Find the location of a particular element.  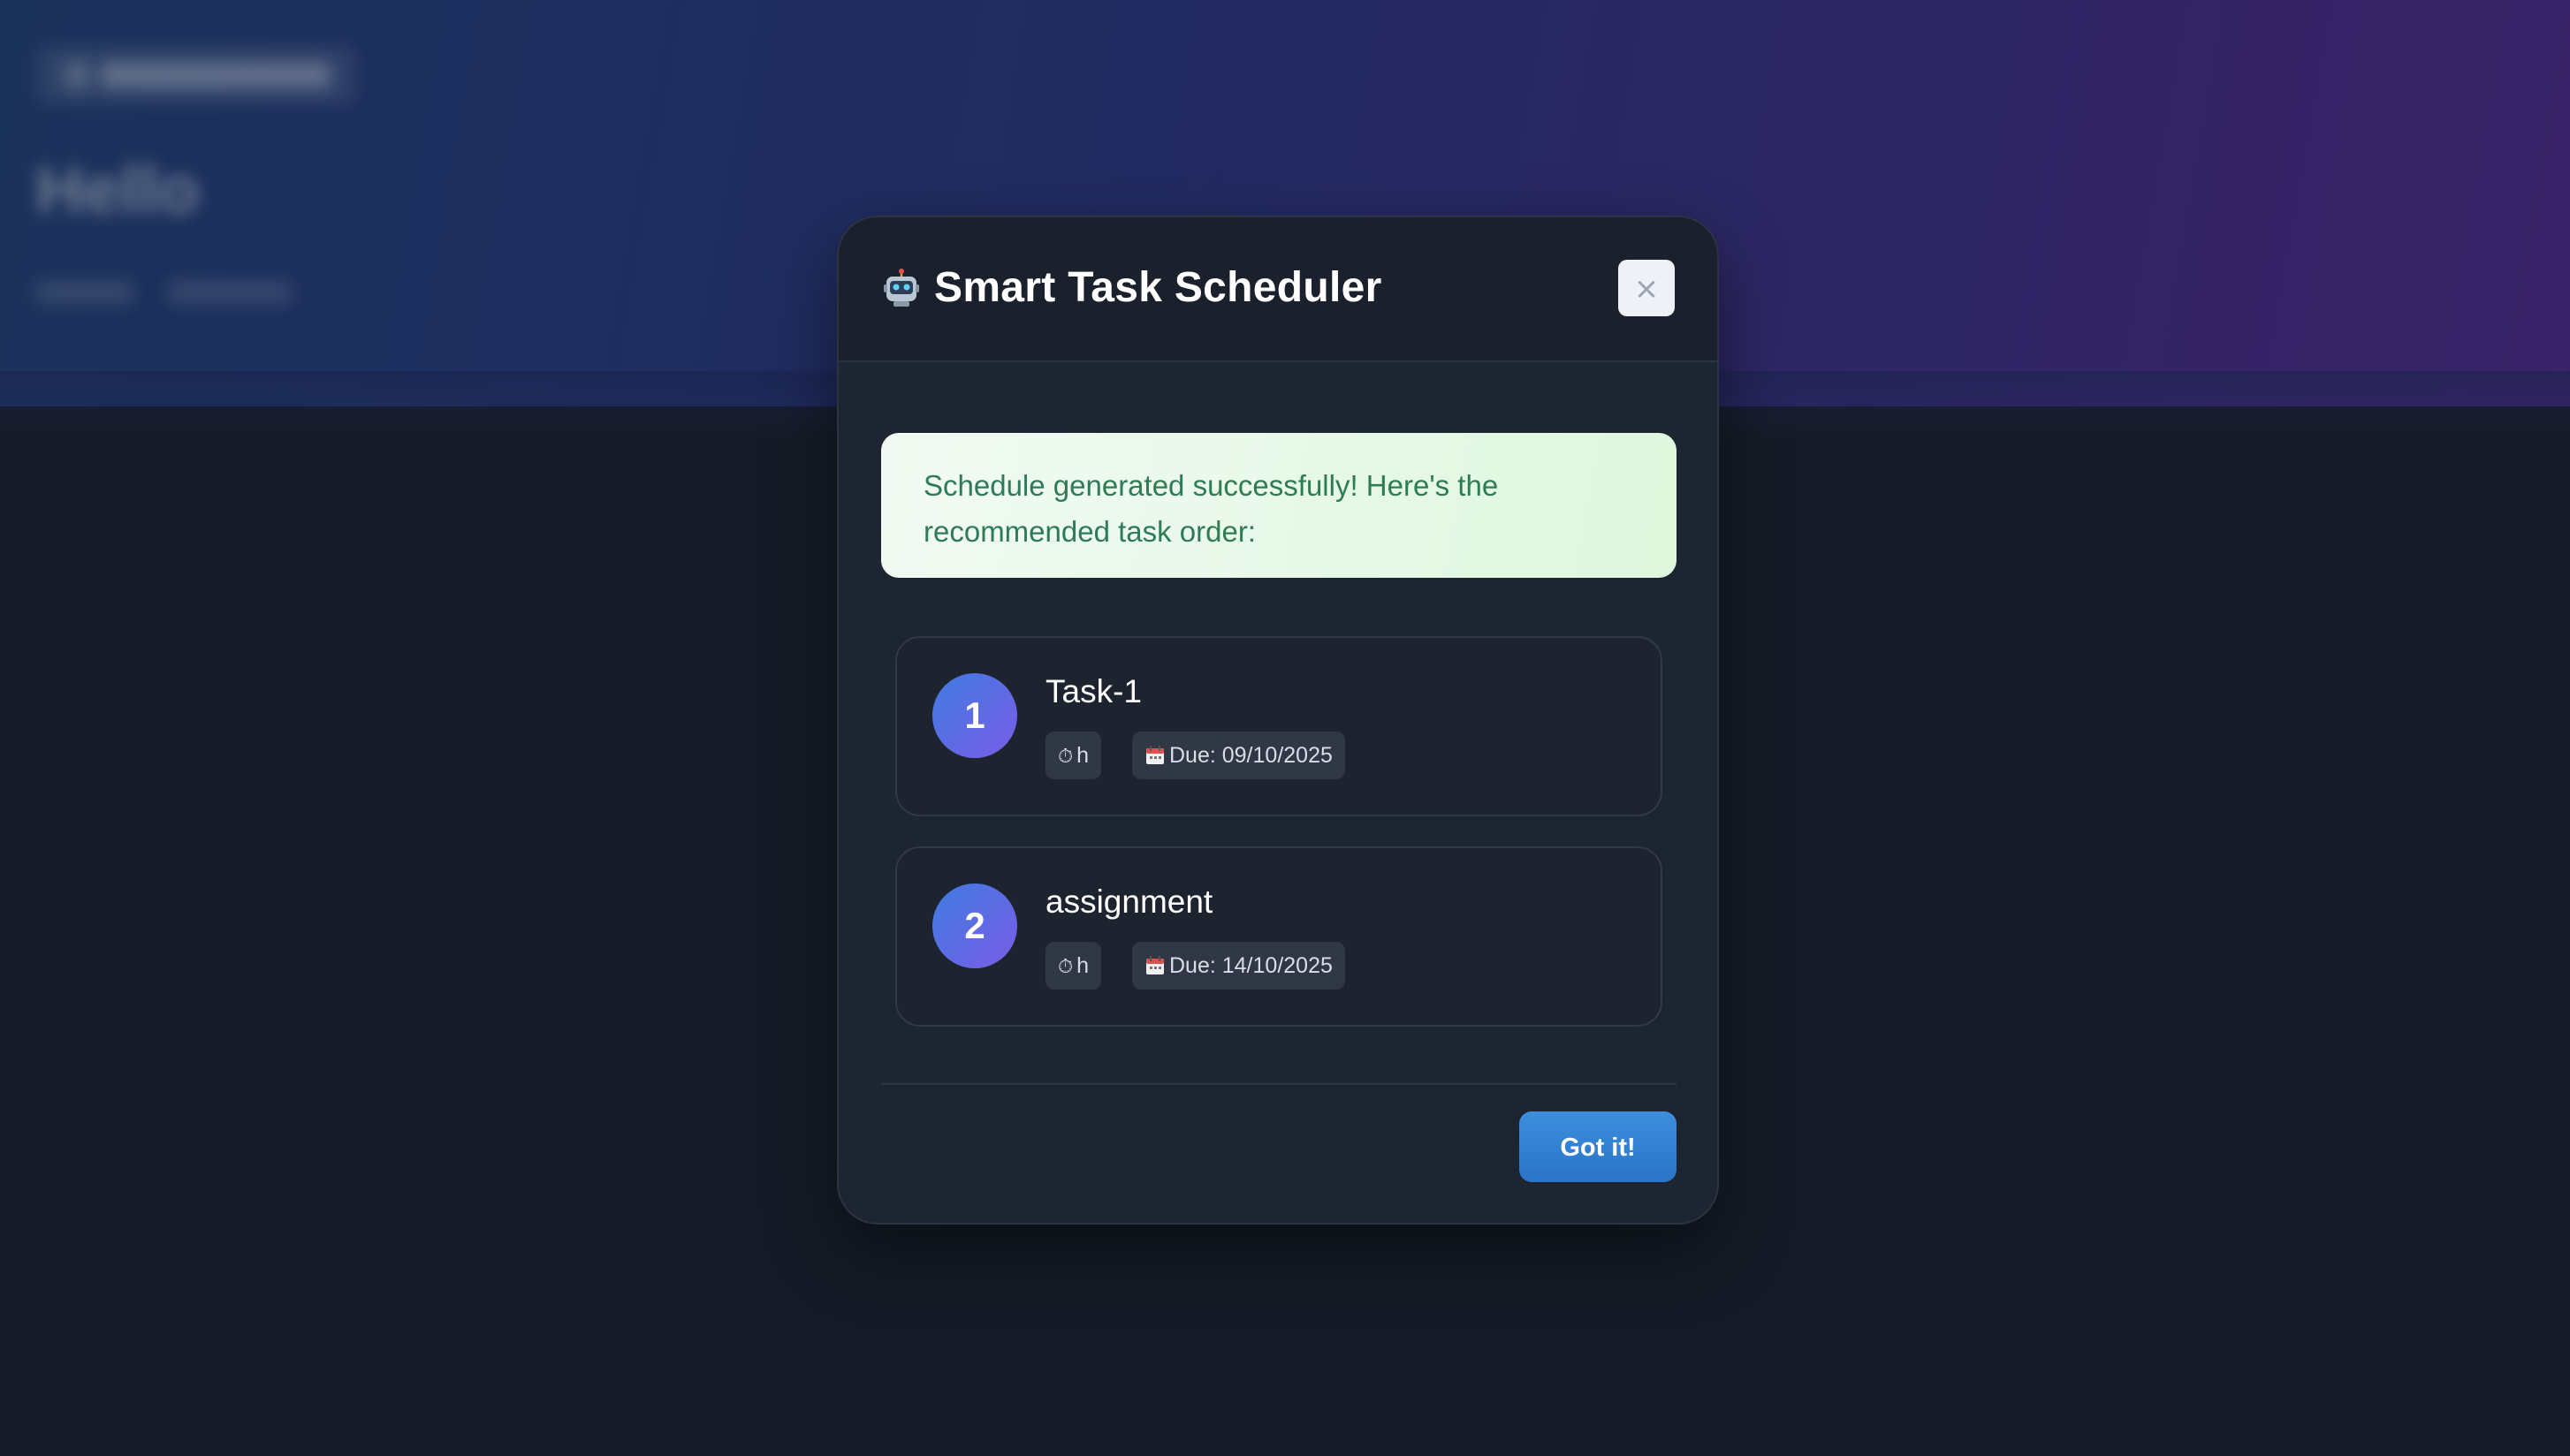

task-name: assignment is located at coordinates (1129, 901).